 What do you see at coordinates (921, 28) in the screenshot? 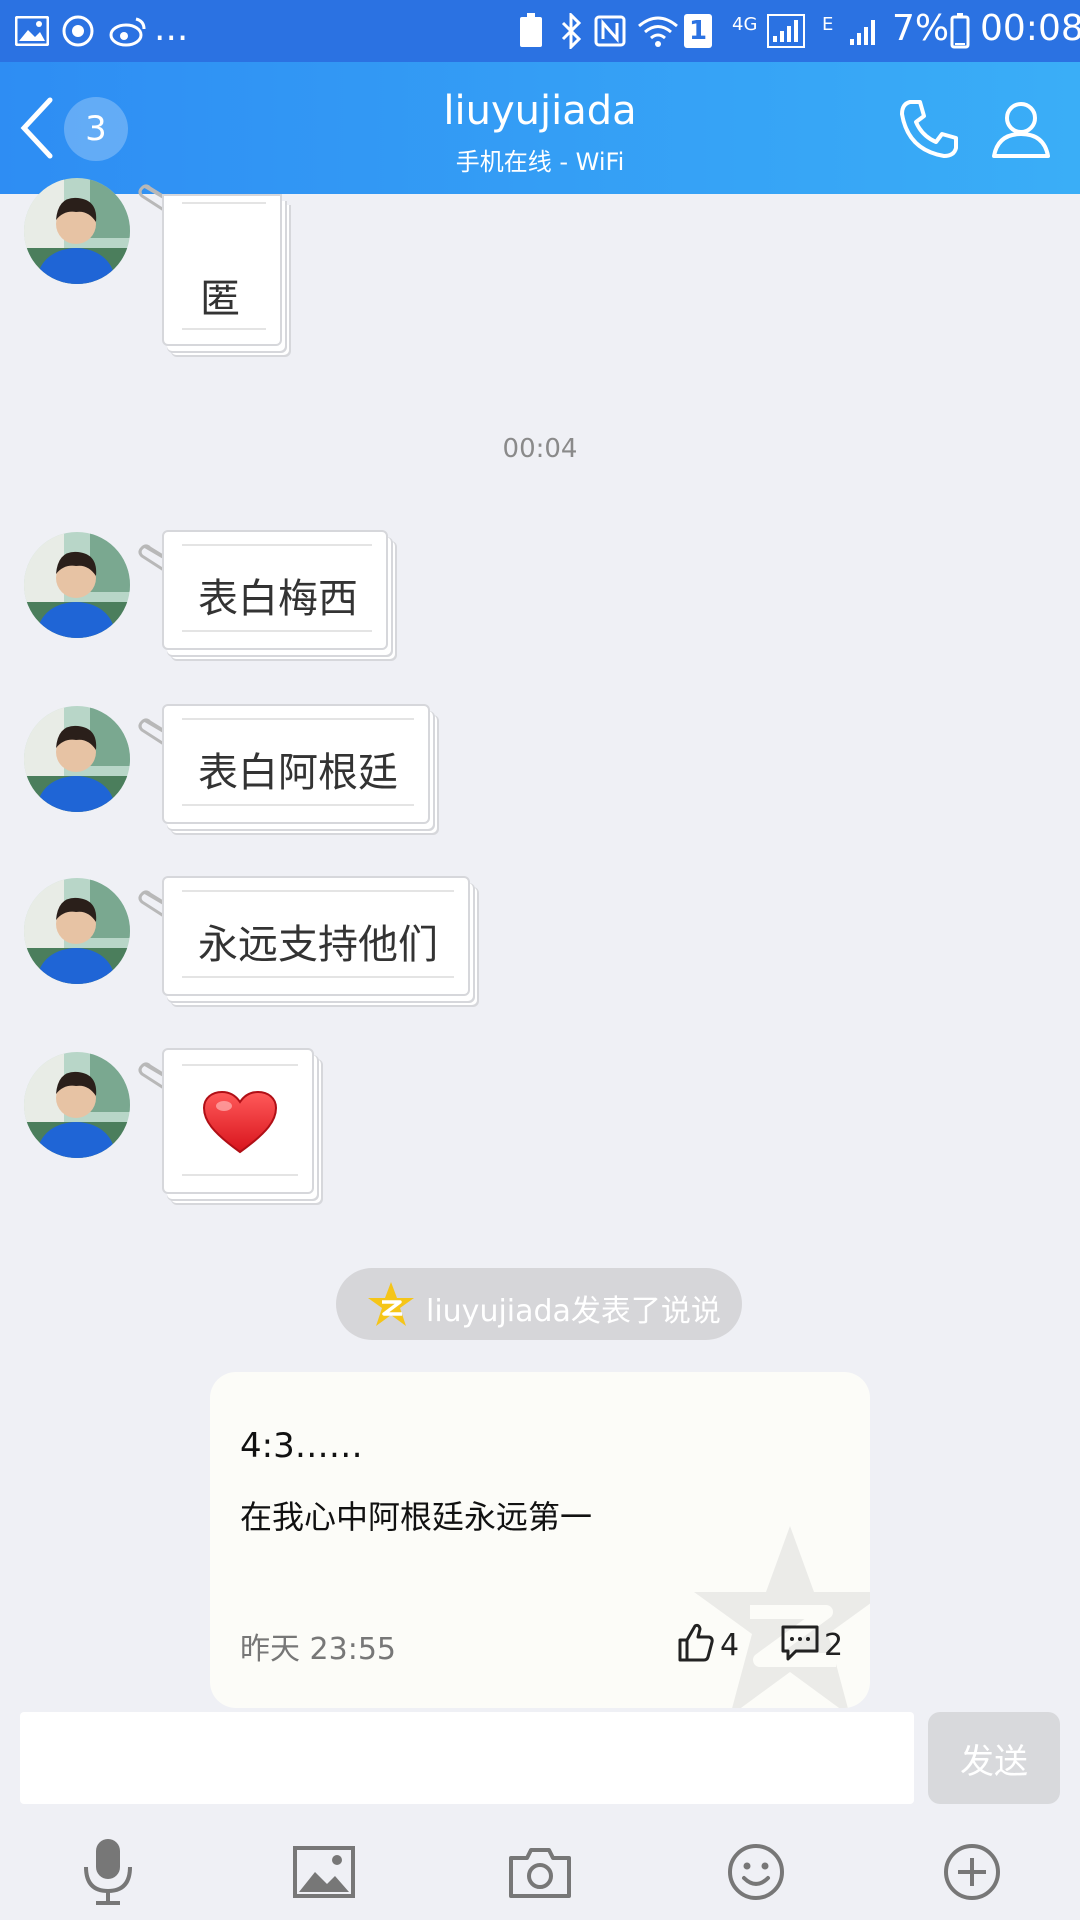
I see `battery-percent: 7%` at bounding box center [921, 28].